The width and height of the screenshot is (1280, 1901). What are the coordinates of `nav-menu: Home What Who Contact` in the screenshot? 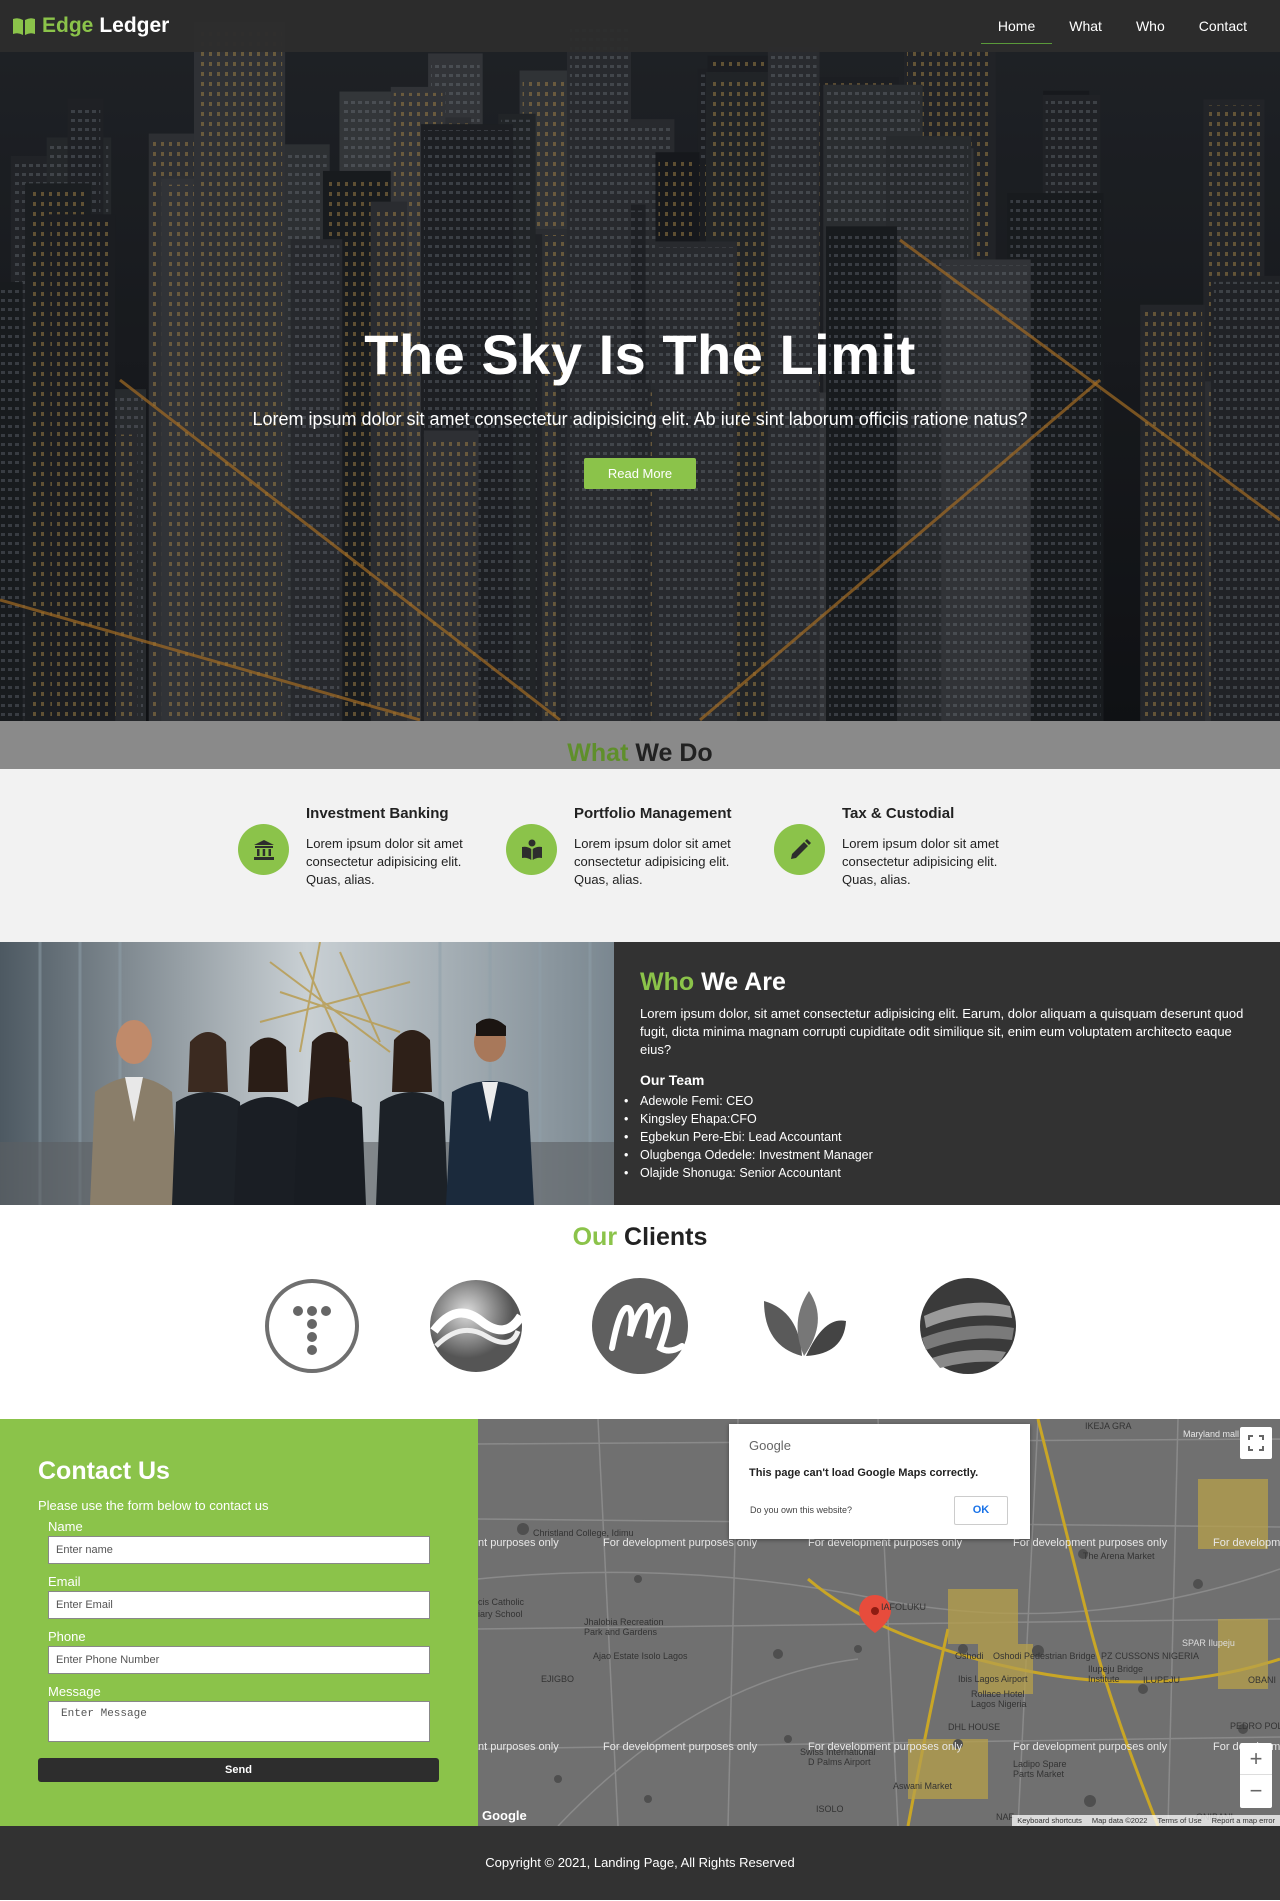 It's located at (1122, 26).